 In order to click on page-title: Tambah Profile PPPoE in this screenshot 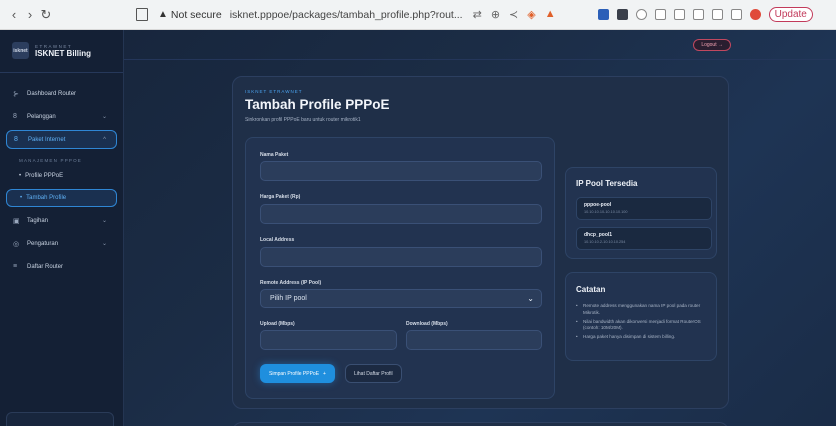, I will do `click(317, 104)`.